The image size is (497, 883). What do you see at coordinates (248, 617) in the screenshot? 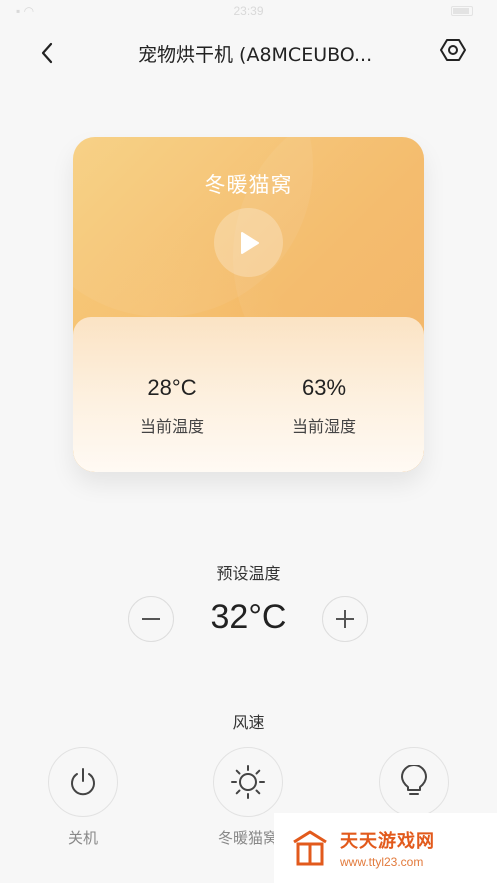
I see `preset-temperature-value: 32°C` at bounding box center [248, 617].